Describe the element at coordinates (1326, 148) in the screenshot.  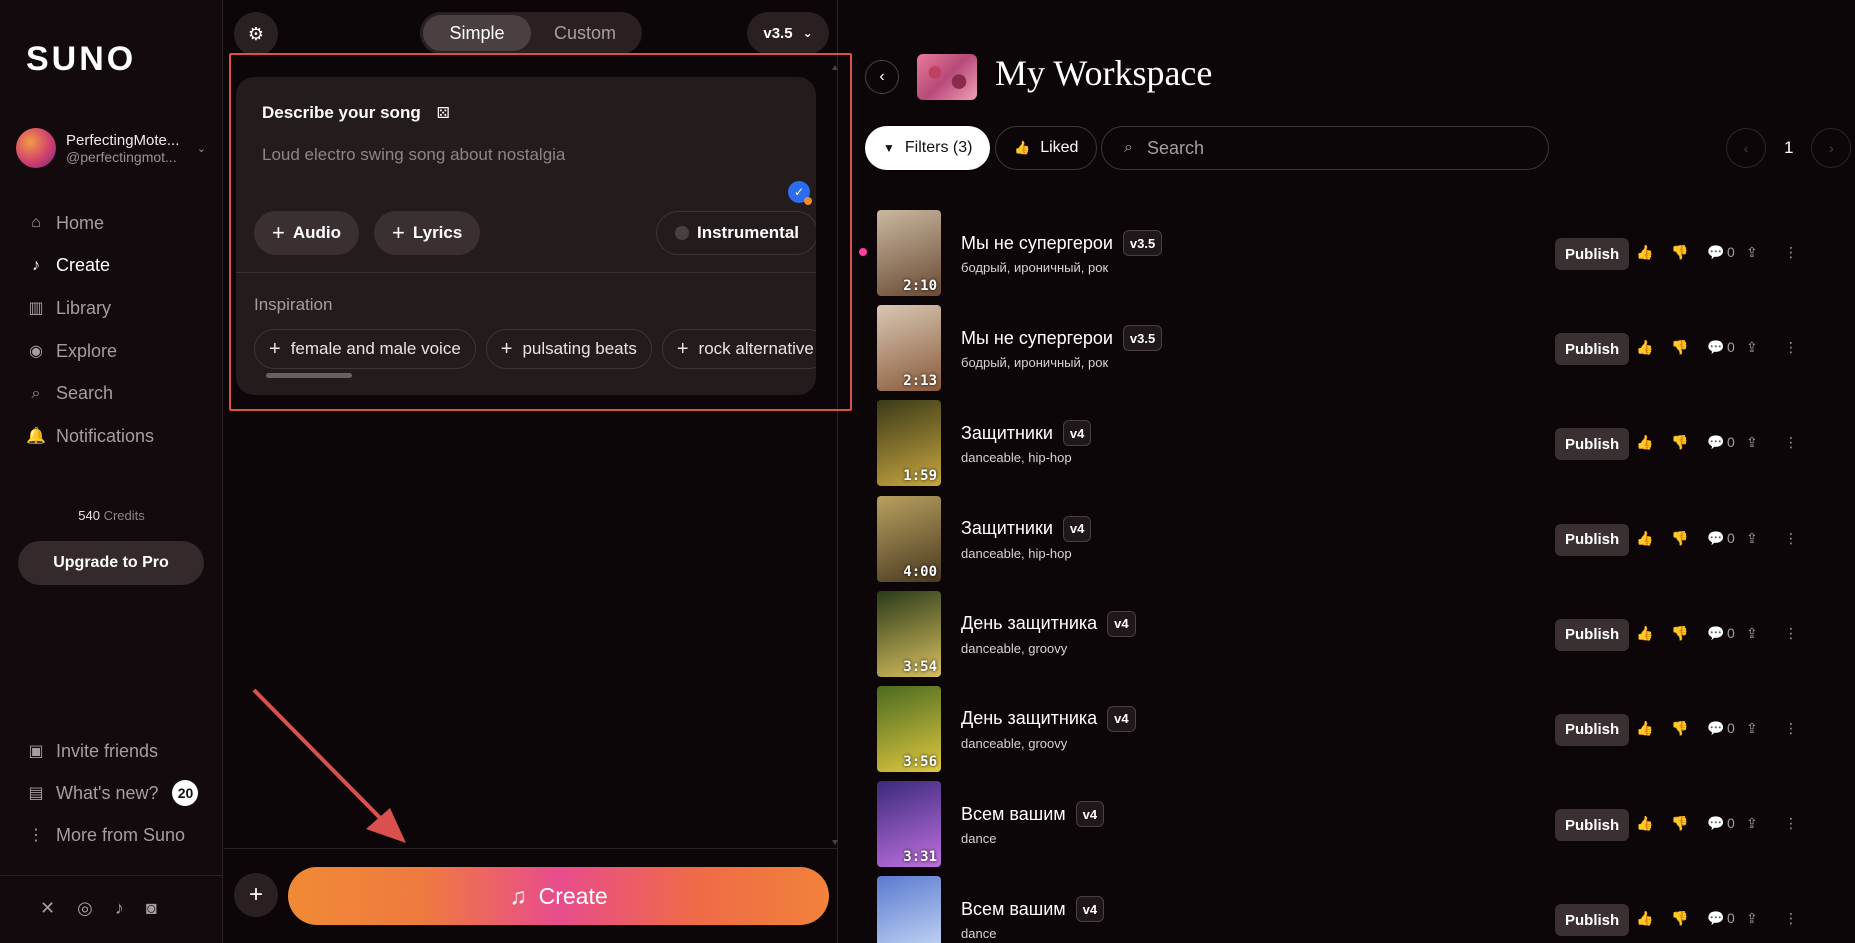
I see `search-input` at that location.